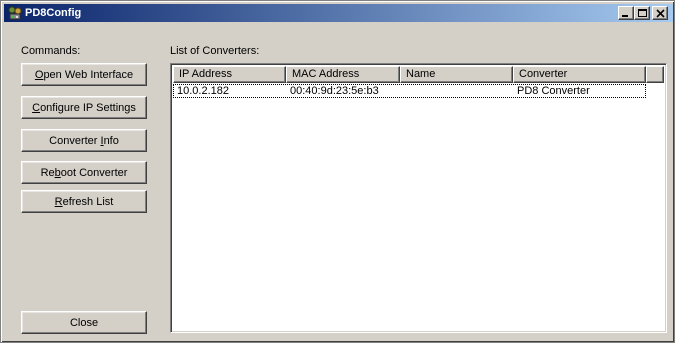 This screenshot has height=343, width=675. I want to click on open-web-interface-button: Open Web Interface, so click(84, 74).